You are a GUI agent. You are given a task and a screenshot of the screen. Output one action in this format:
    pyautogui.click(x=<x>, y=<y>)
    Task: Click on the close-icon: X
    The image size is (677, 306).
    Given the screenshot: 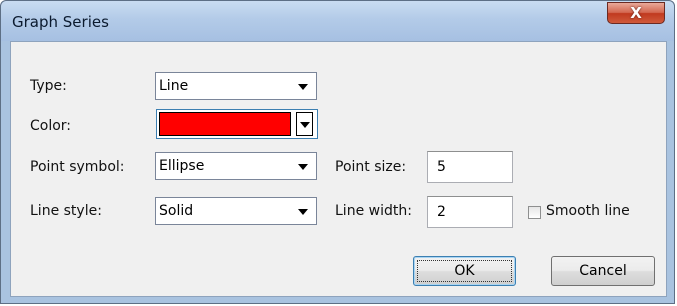 What is the action you would take?
    pyautogui.click(x=636, y=13)
    